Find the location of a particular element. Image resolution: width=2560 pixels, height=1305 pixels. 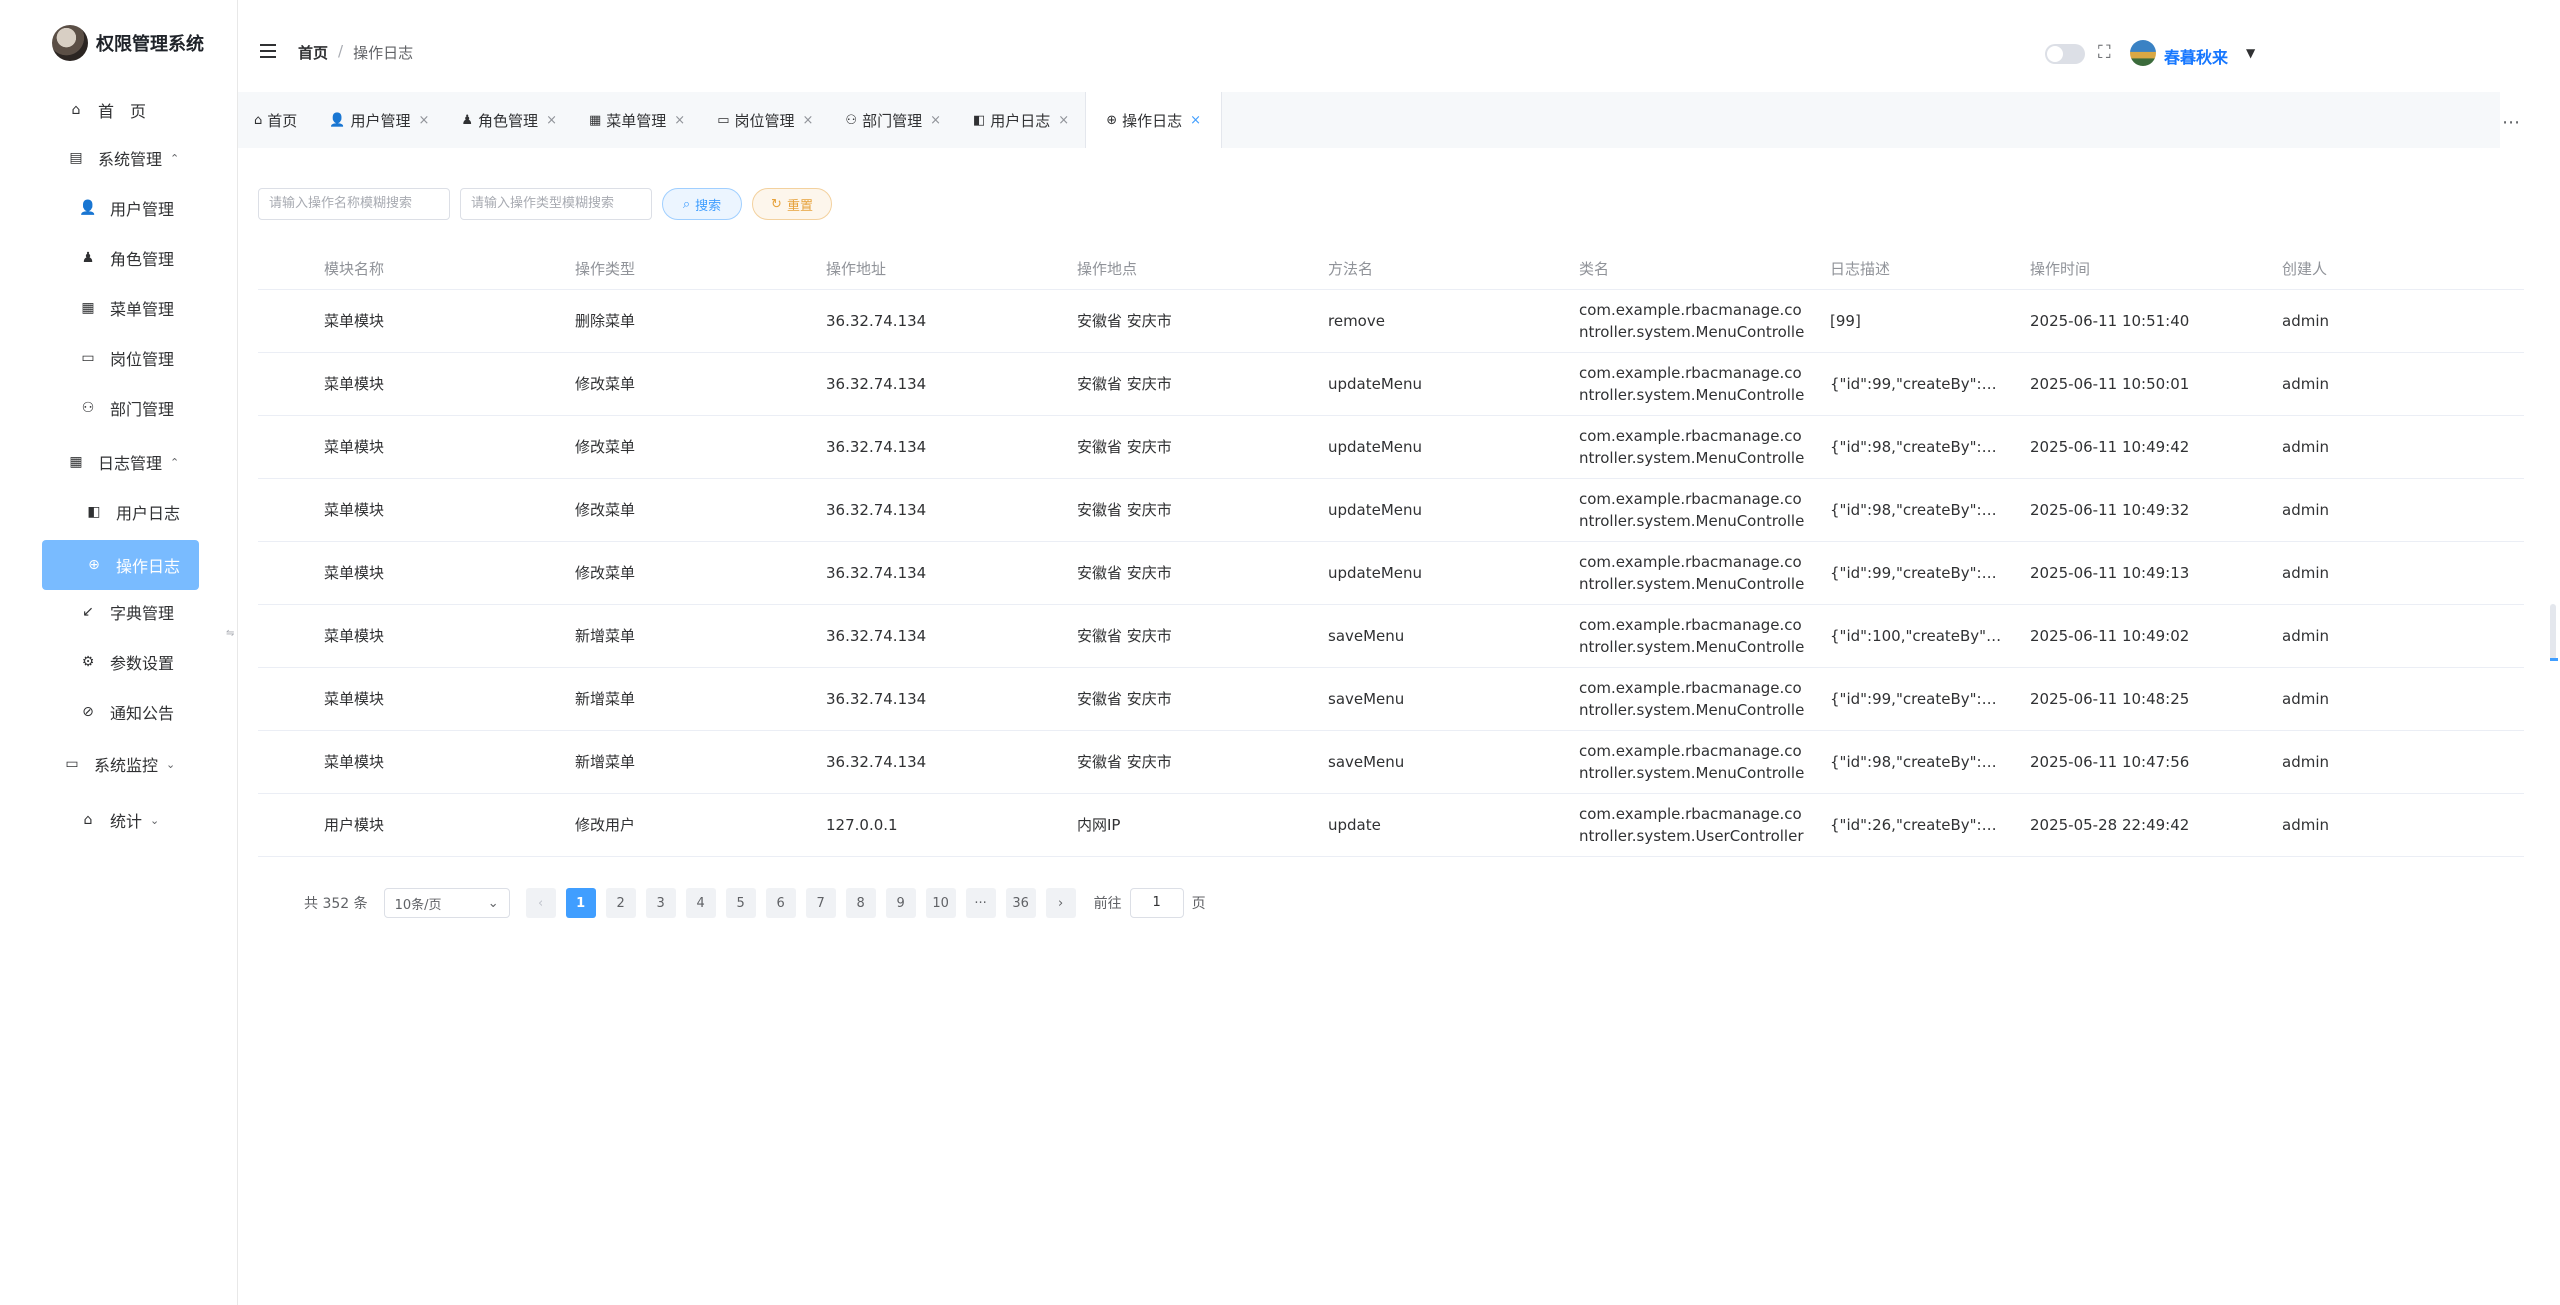

page-button: 7 is located at coordinates (820, 903).